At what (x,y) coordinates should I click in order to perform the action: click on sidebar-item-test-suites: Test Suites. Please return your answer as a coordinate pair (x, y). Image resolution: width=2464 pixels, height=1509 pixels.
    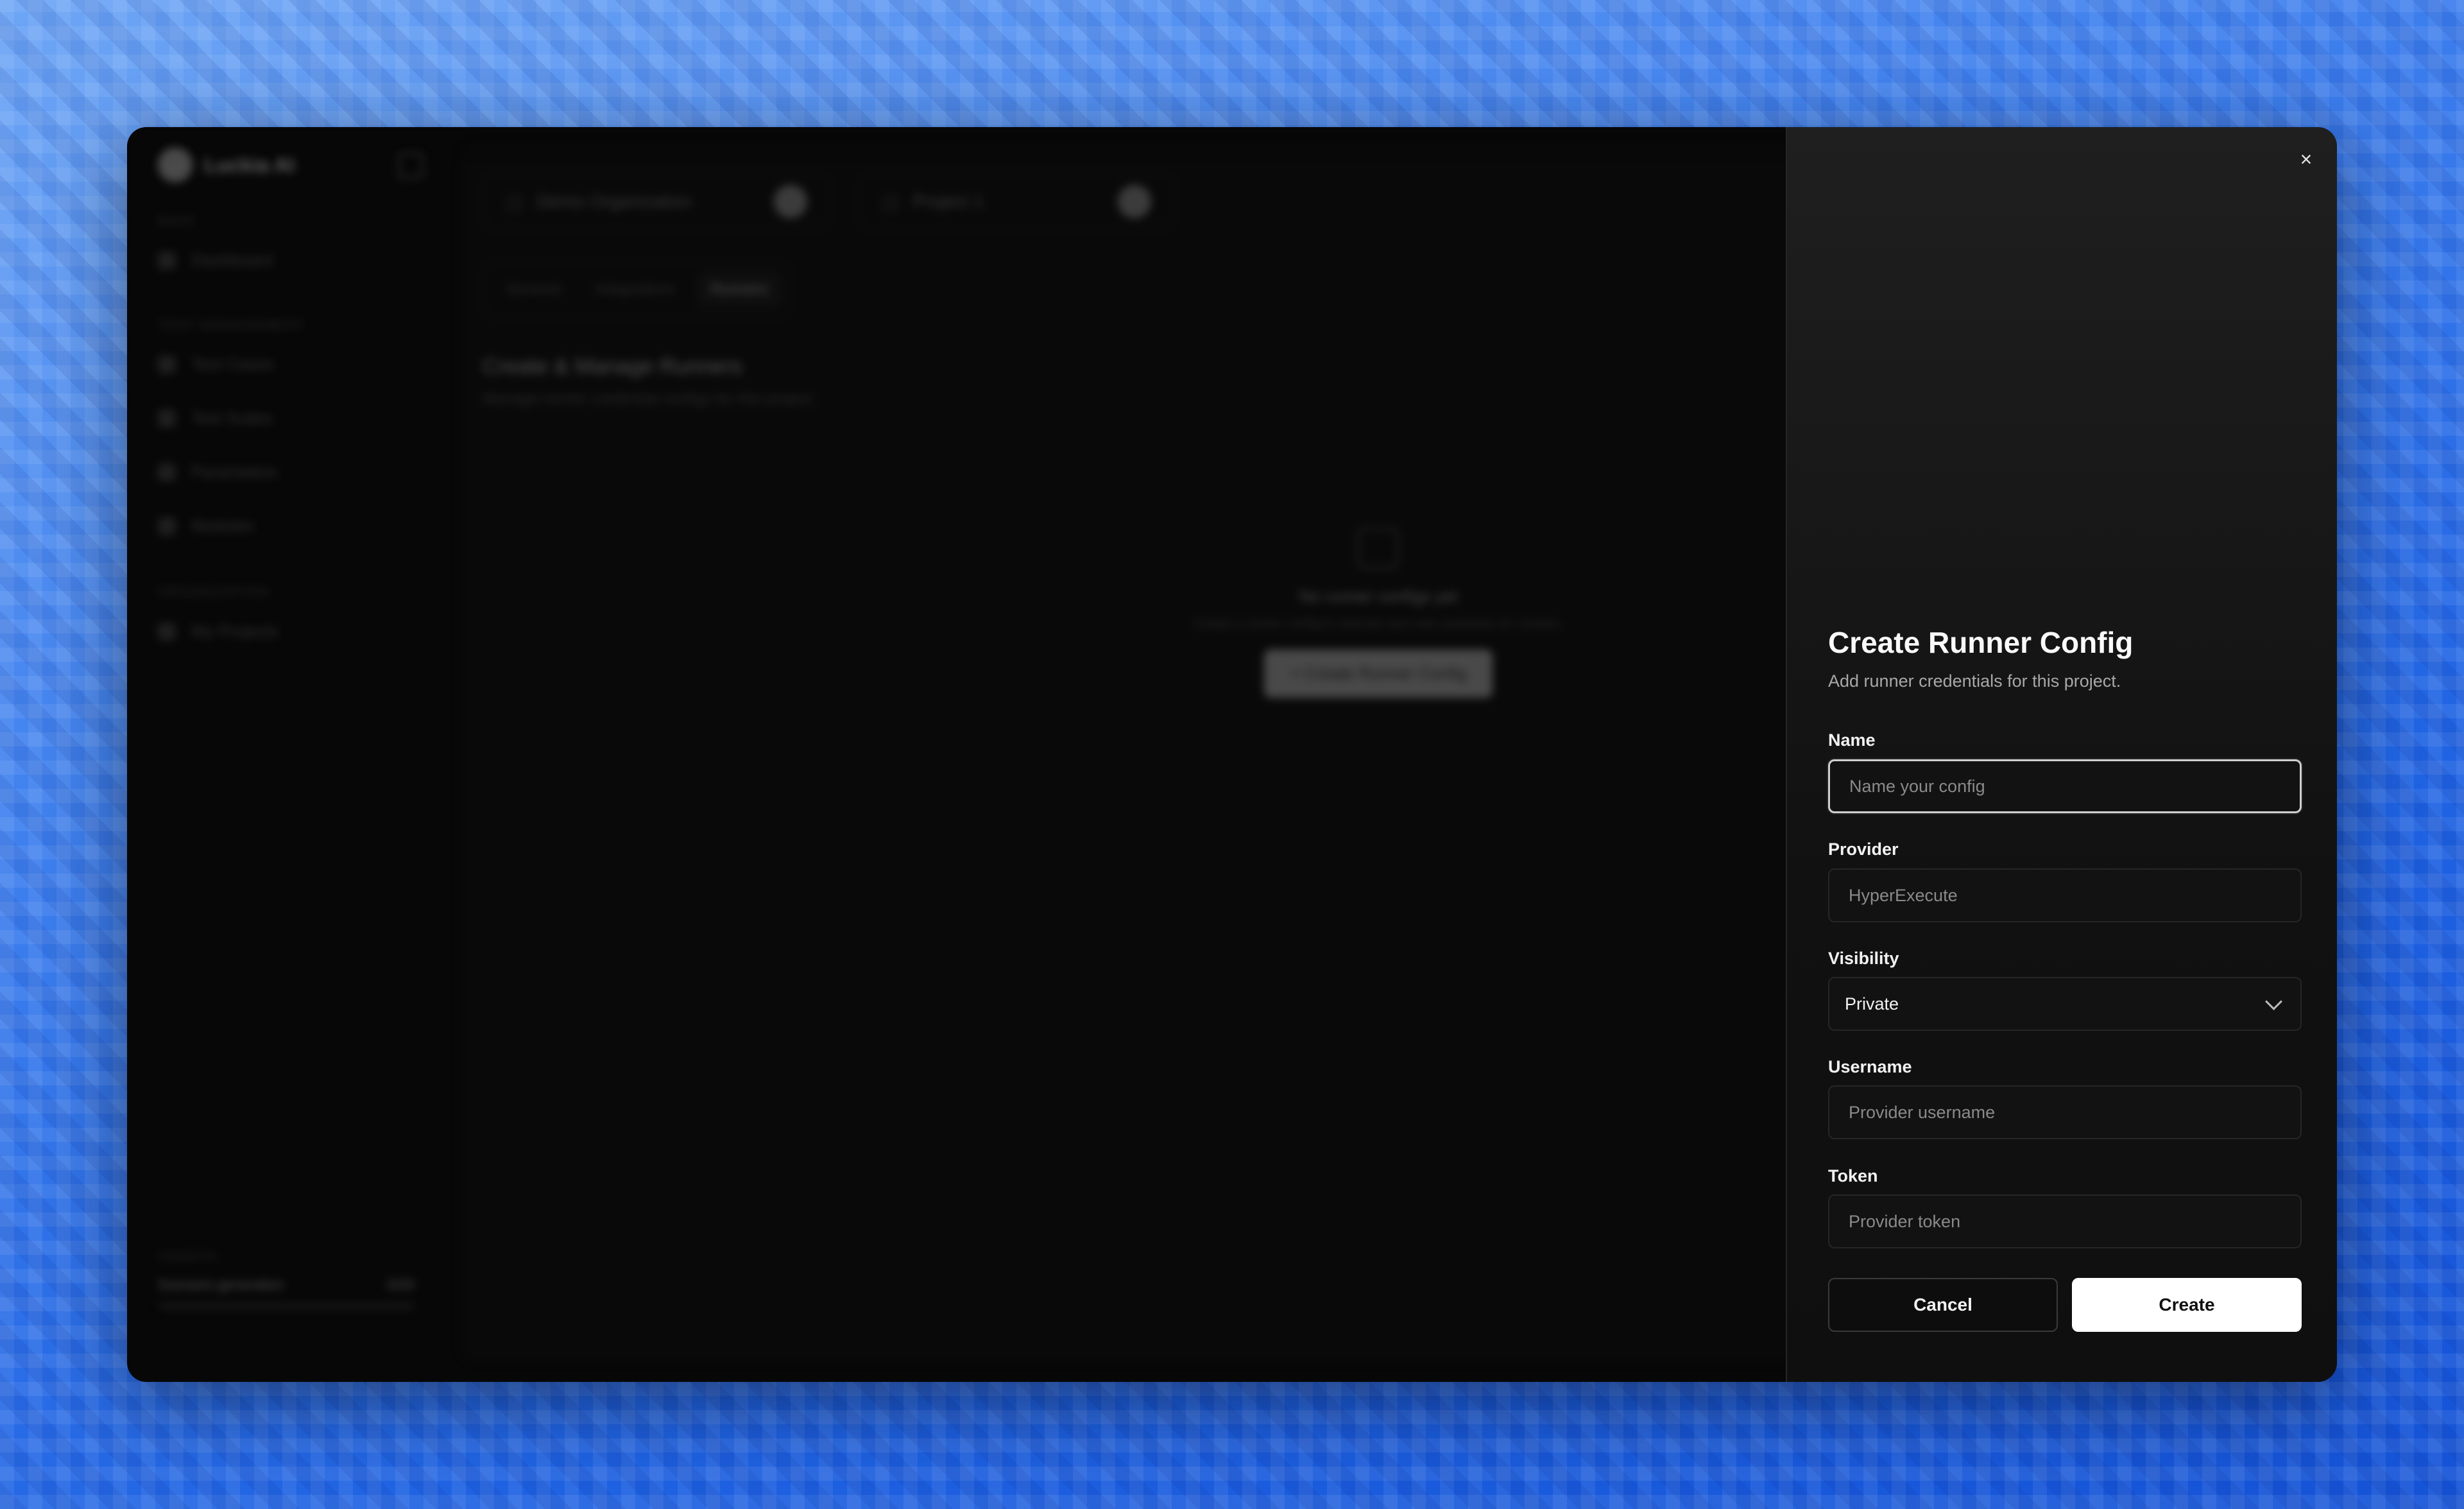
    Looking at the image, I should click on (216, 418).